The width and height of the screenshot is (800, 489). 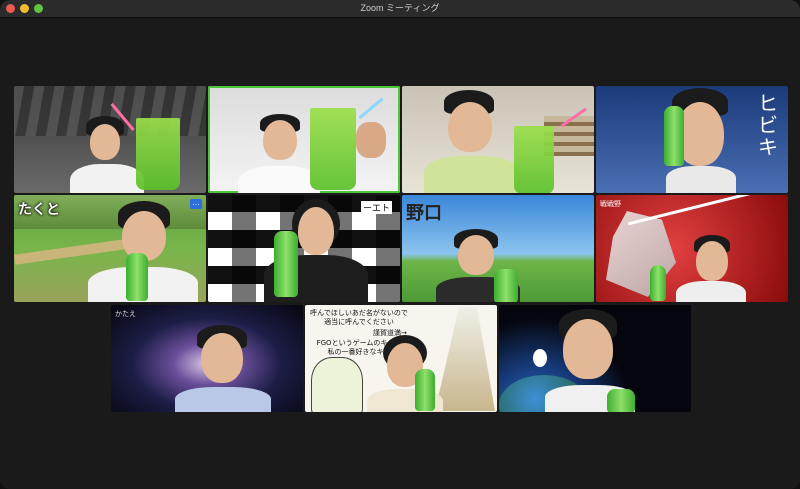 I want to click on cartoon-character, so click(x=337, y=384).